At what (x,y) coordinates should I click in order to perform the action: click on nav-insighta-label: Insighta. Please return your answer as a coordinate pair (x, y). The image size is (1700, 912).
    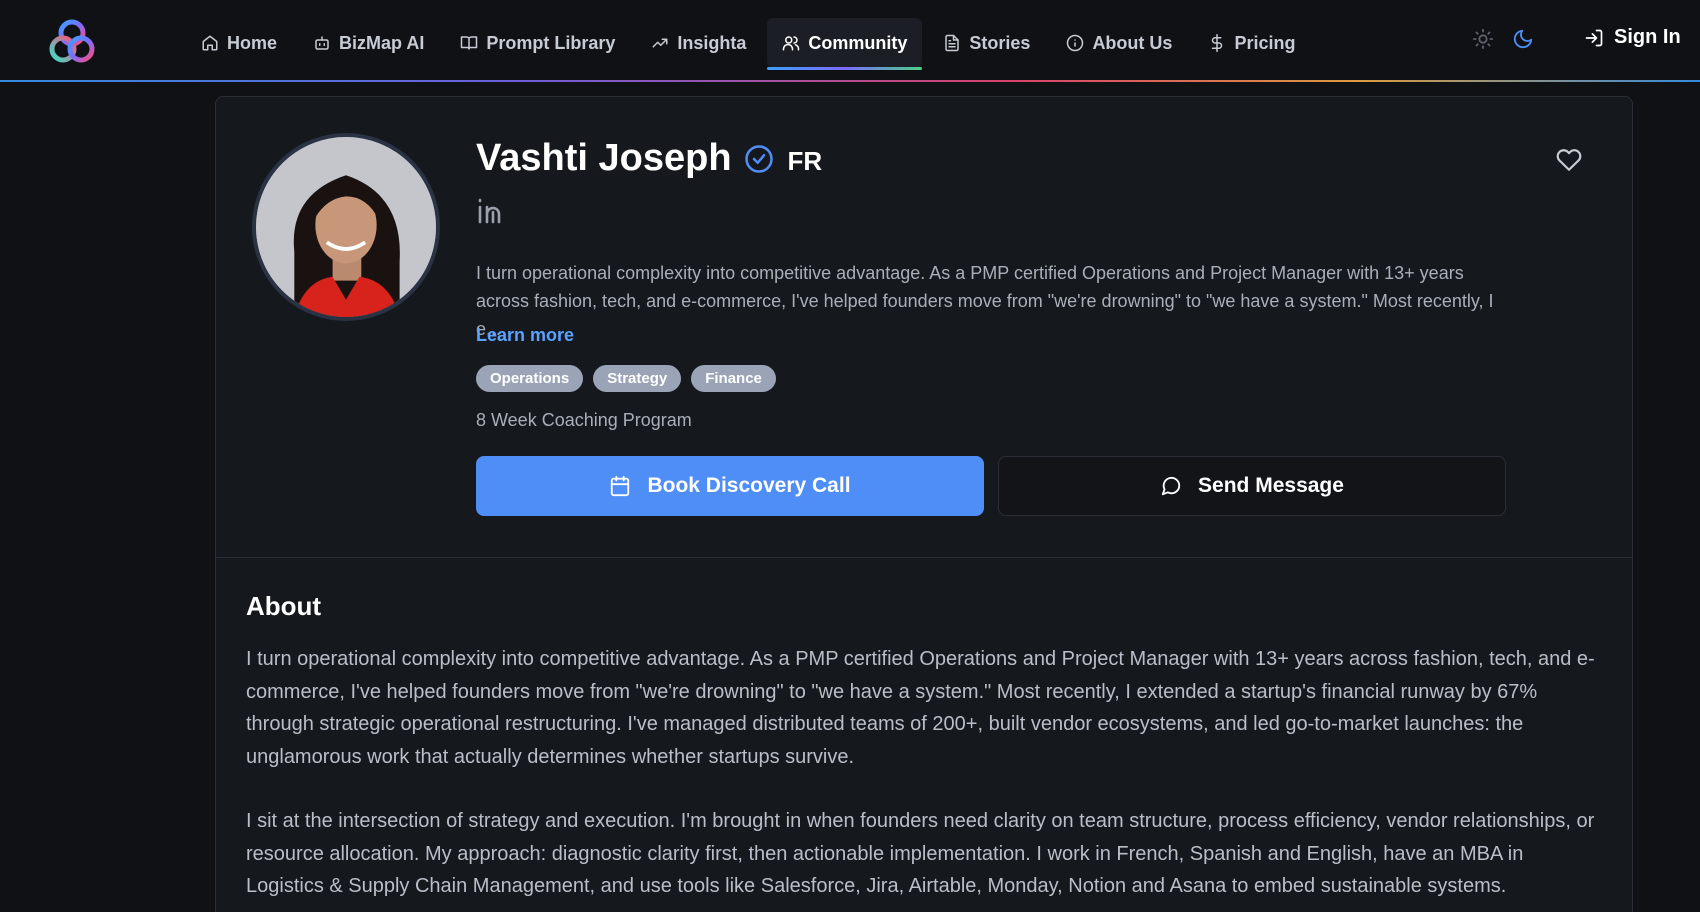
    Looking at the image, I should click on (712, 42).